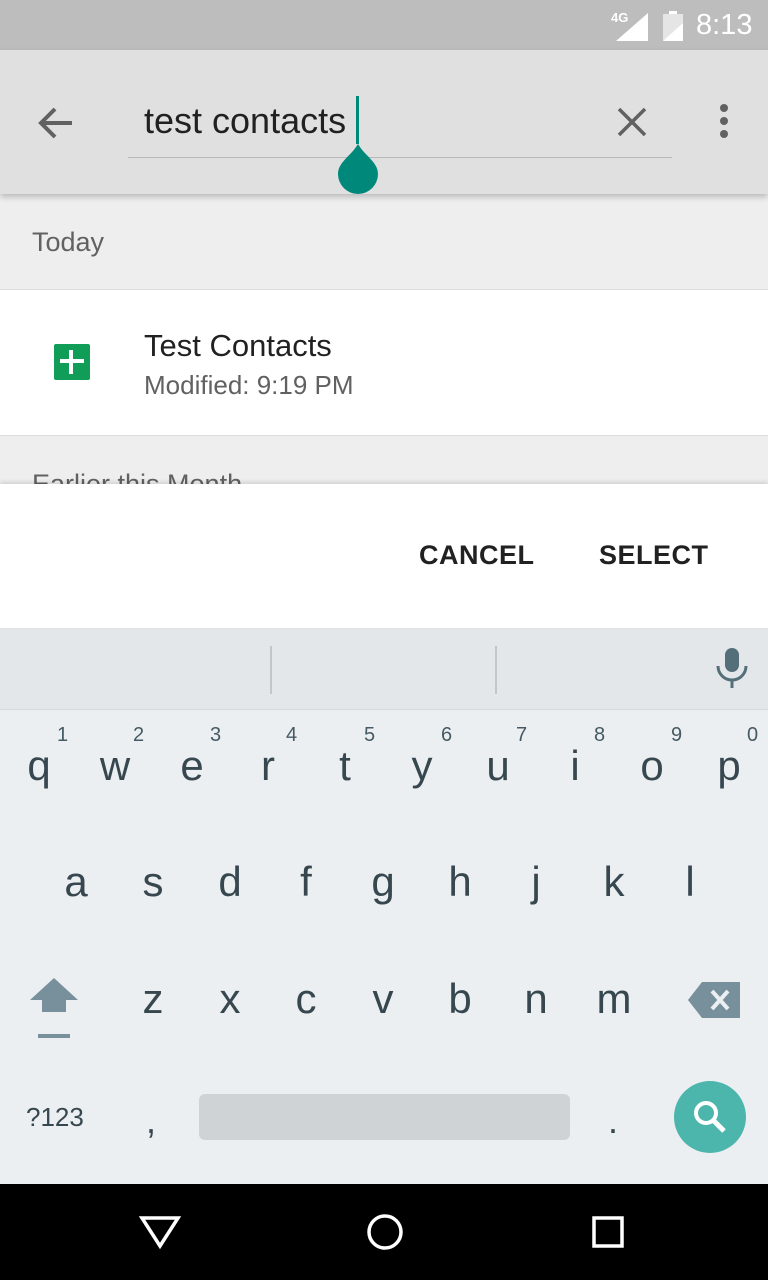 Image resolution: width=768 pixels, height=1280 pixels. Describe the element at coordinates (68, 242) in the screenshot. I see `section-title: Today` at that location.